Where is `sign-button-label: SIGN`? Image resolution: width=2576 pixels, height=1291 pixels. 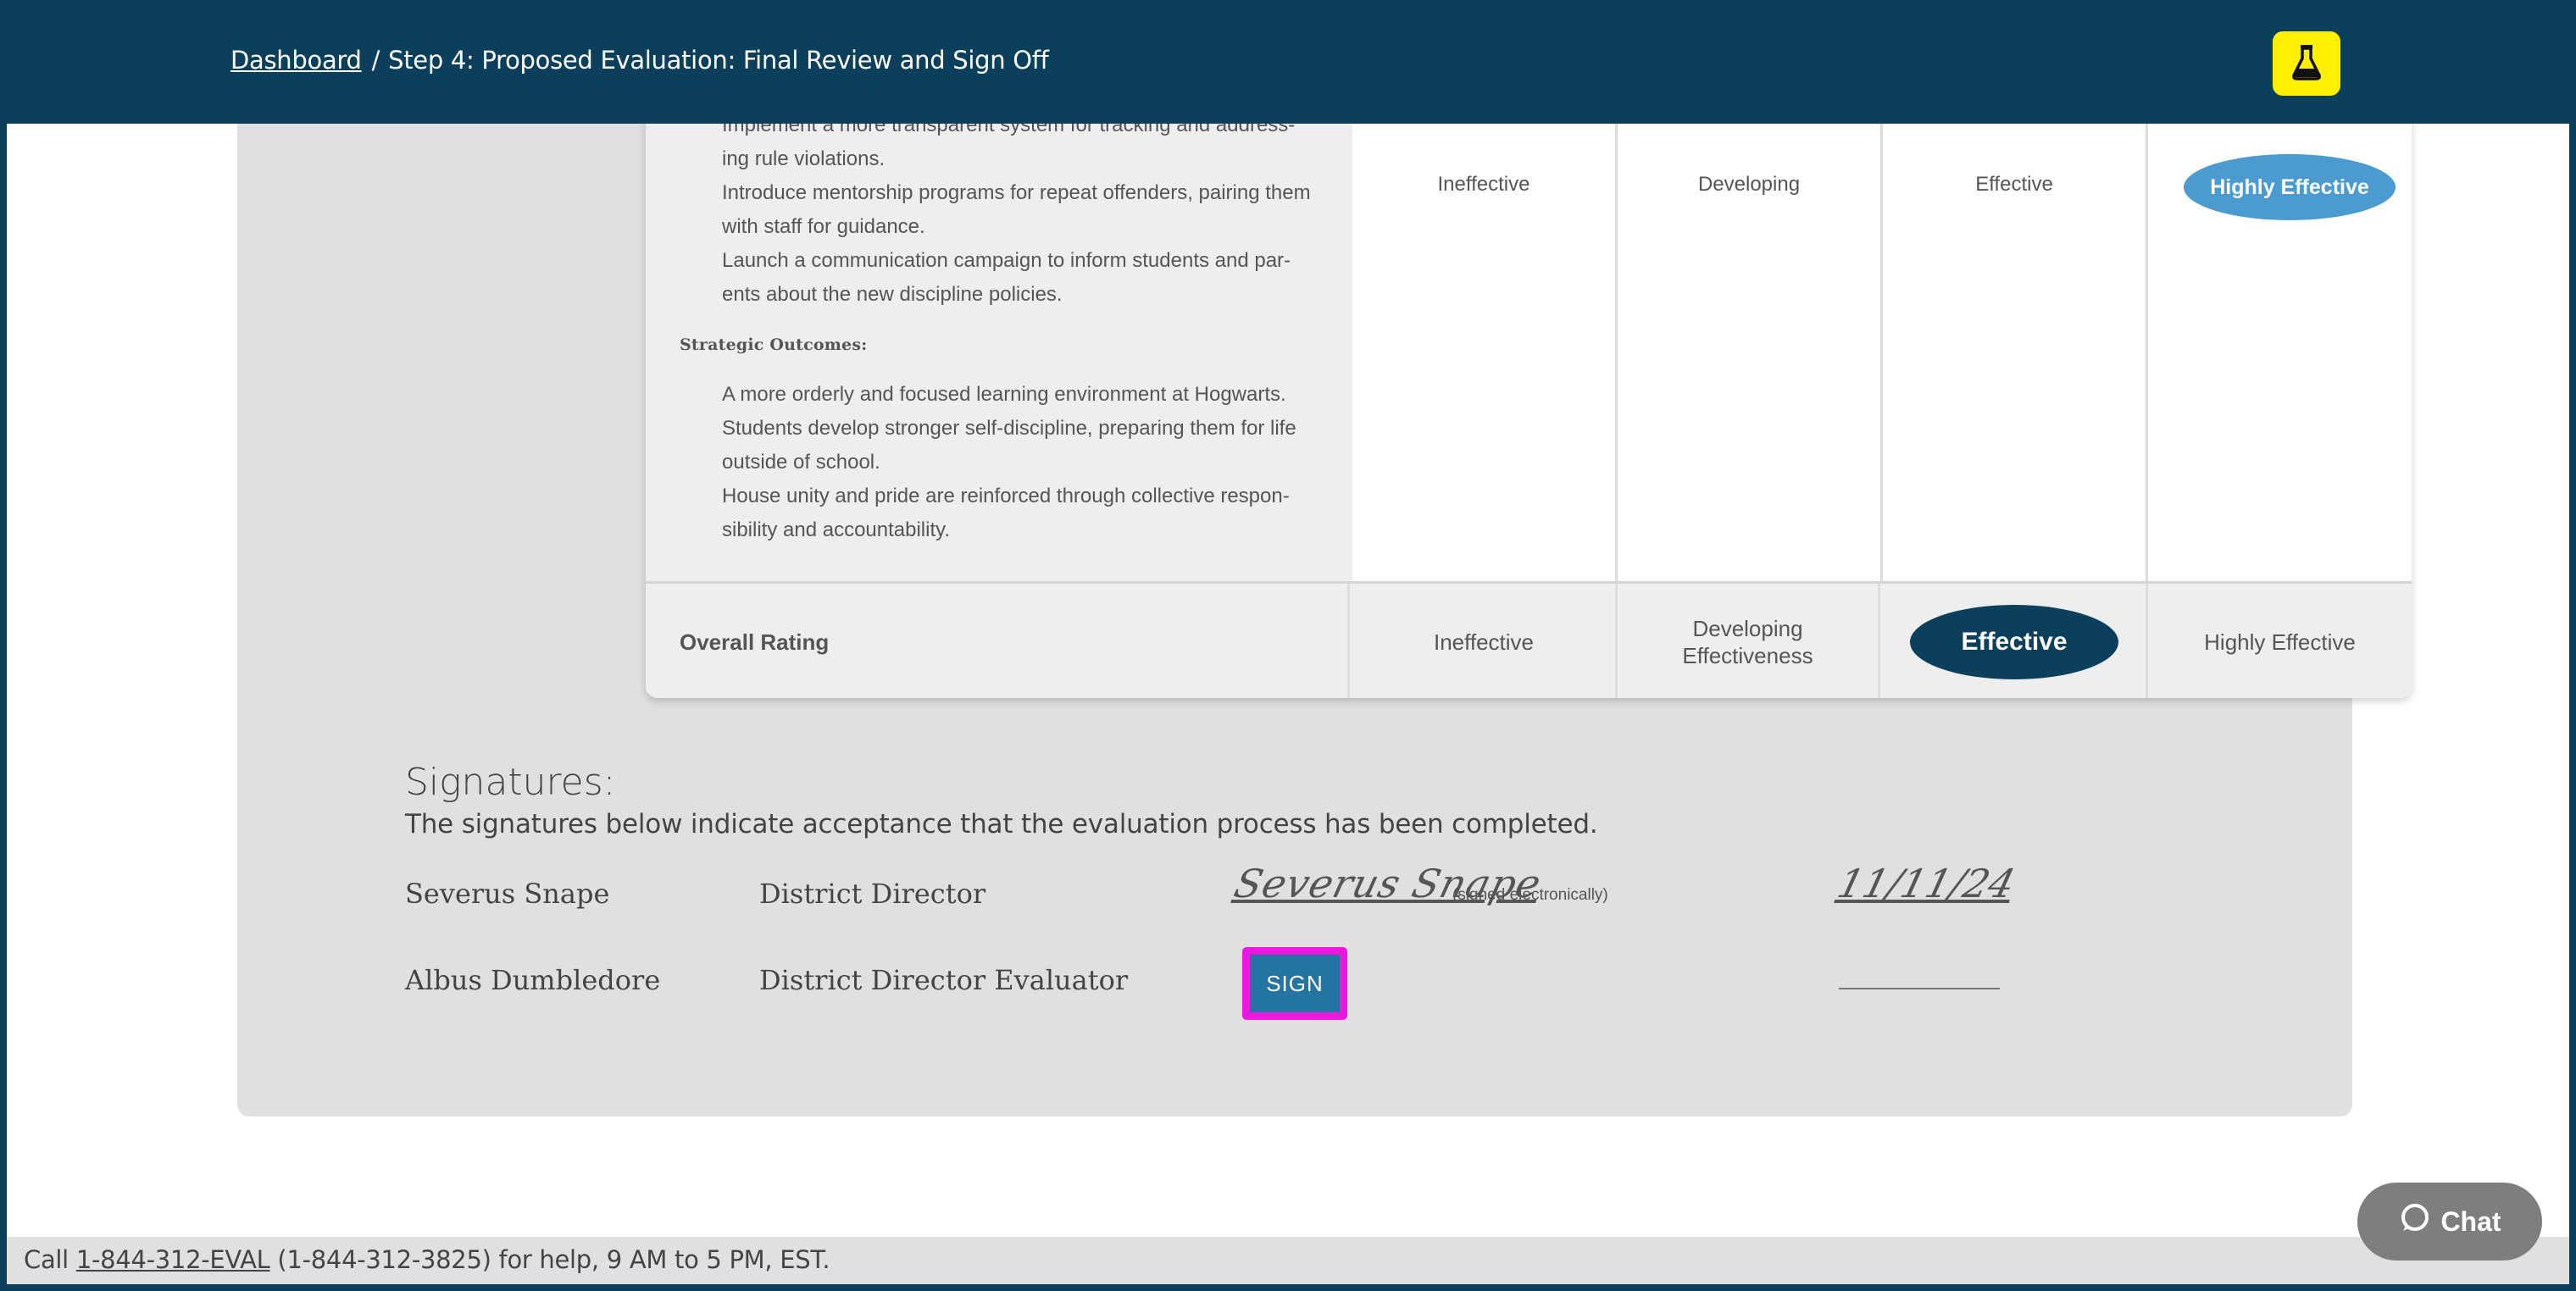
sign-button-label: SIGN is located at coordinates (1295, 984).